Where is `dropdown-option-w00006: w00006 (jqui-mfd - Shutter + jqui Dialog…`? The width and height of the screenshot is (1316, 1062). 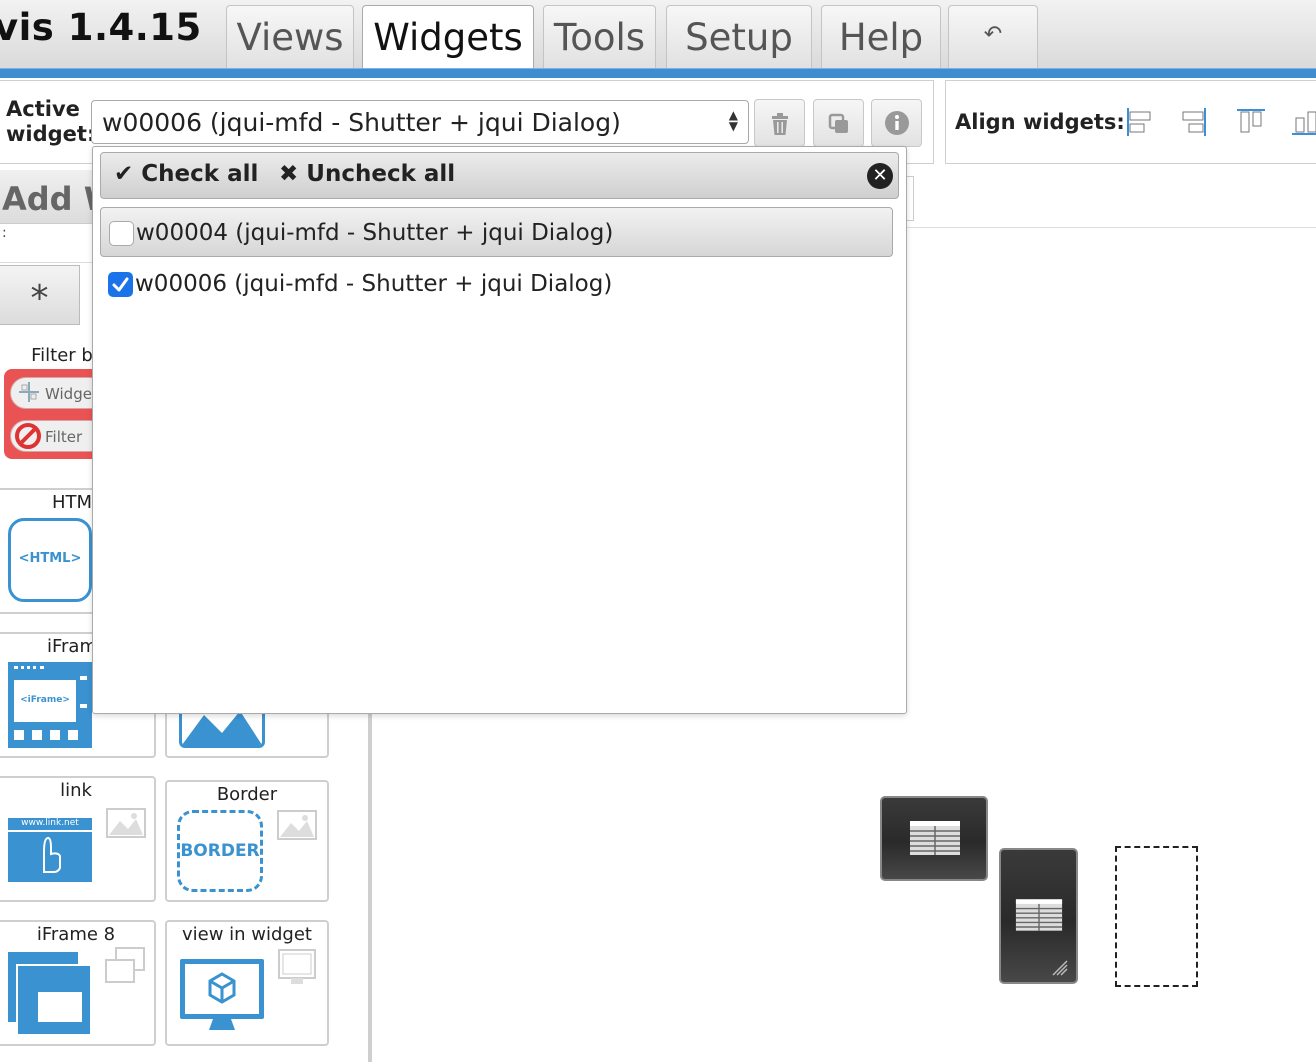
dropdown-option-w00006: w00006 (jqui-mfd - Shutter + jqui Dialog… is located at coordinates (496, 284).